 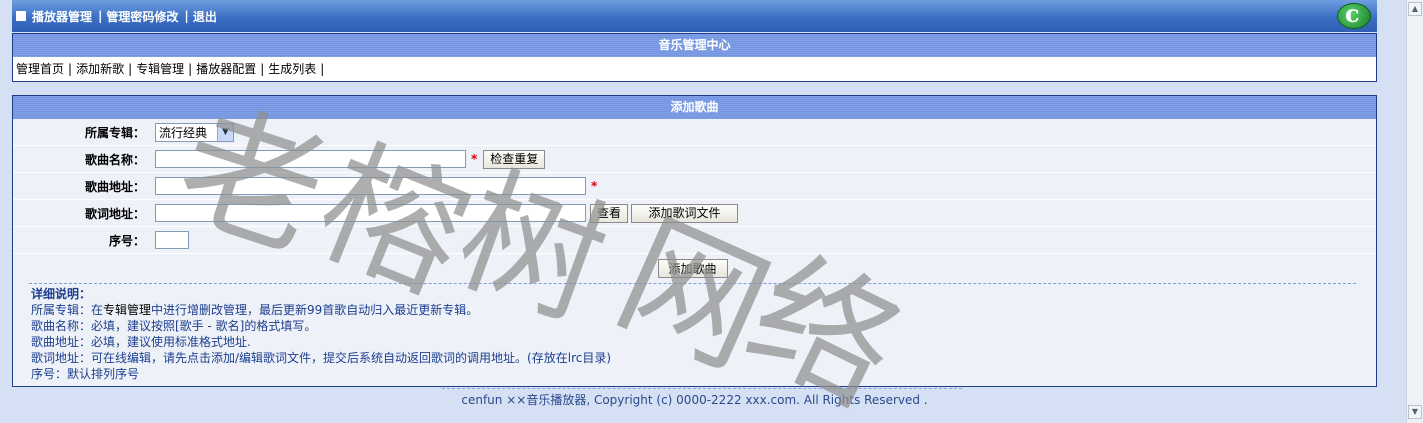 What do you see at coordinates (205, 16) in the screenshot?
I see `nav-logout: 退出` at bounding box center [205, 16].